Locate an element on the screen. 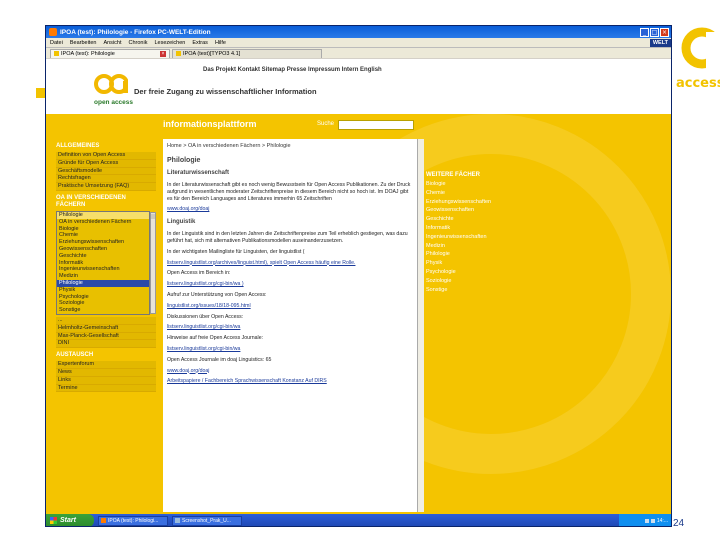 The image size is (720, 540). subject-link: Soziologie is located at coordinates (481, 281).